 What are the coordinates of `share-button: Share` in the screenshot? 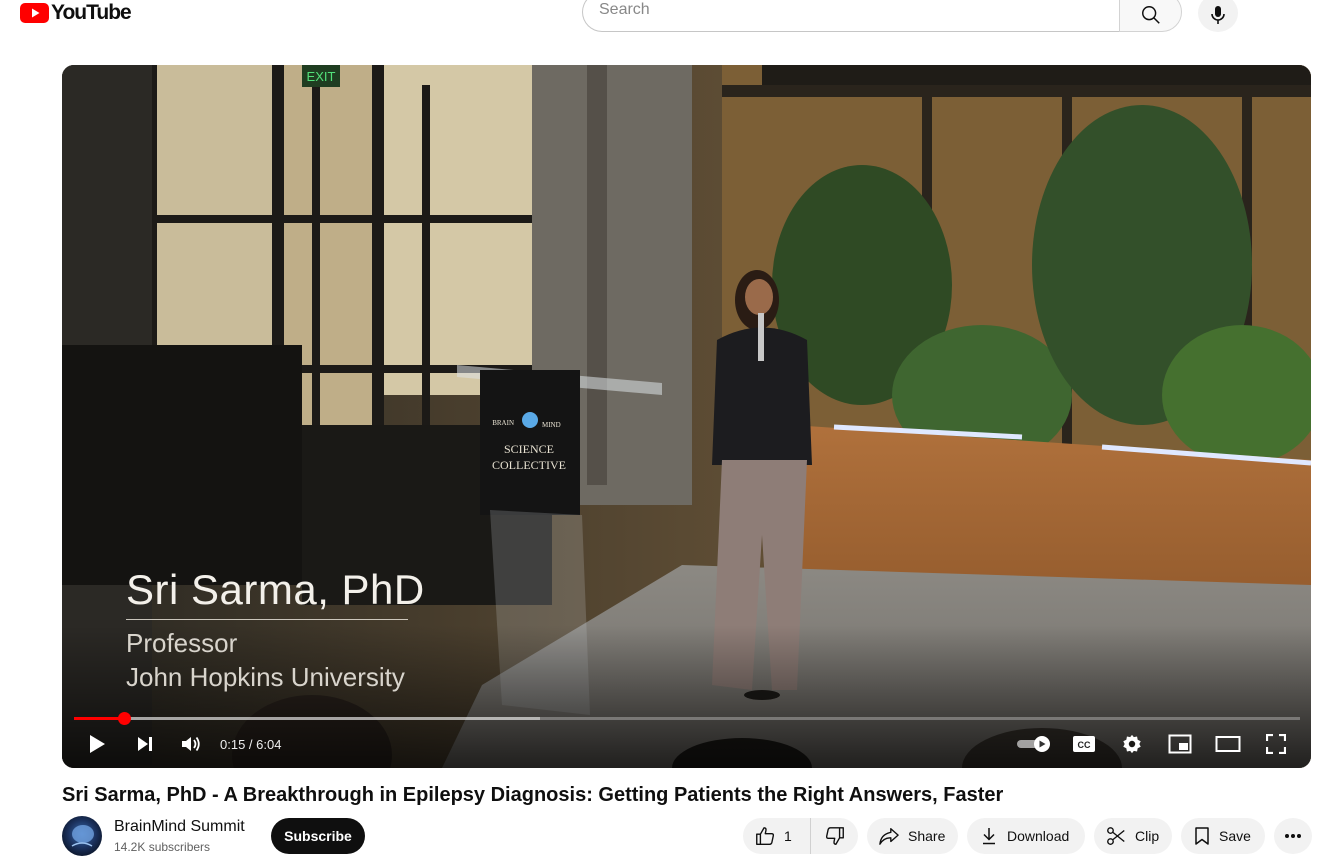 It's located at (912, 836).